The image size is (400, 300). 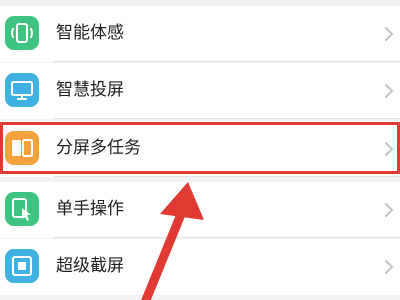 I want to click on settings-item-label: 单手操作, so click(x=90, y=209).